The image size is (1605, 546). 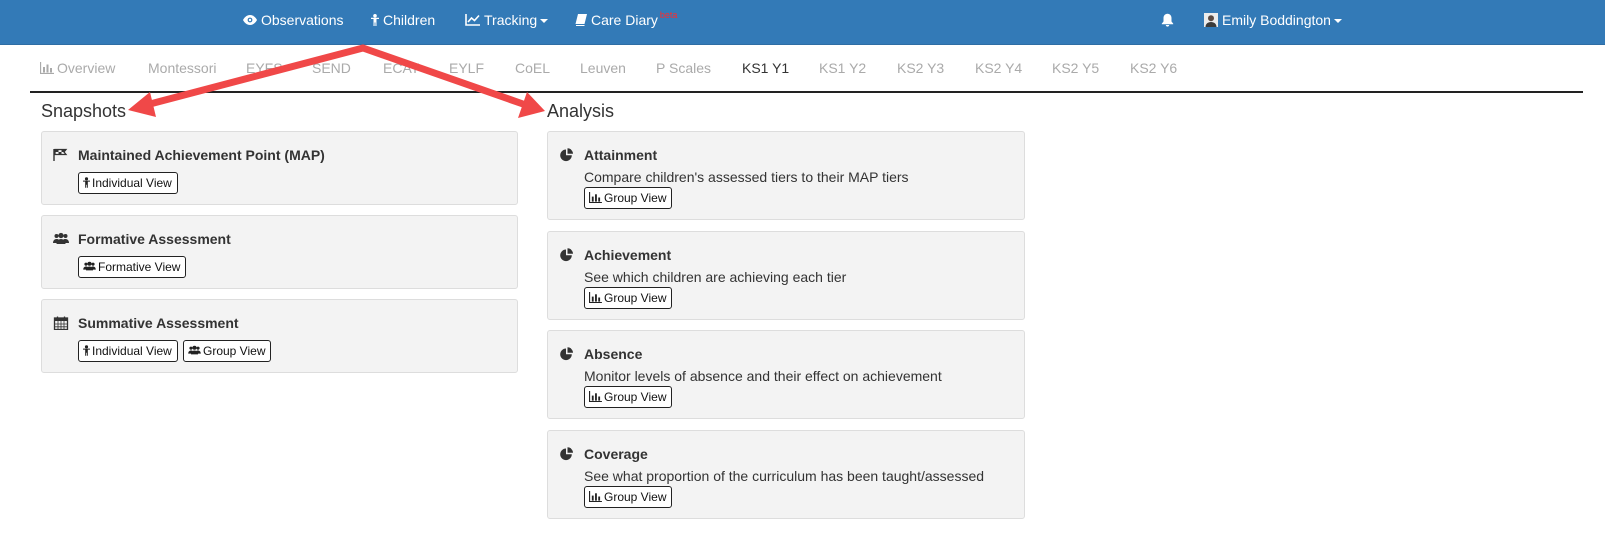 What do you see at coordinates (201, 155) in the screenshot?
I see `card-title: Maintained Achievement Point (MAP)` at bounding box center [201, 155].